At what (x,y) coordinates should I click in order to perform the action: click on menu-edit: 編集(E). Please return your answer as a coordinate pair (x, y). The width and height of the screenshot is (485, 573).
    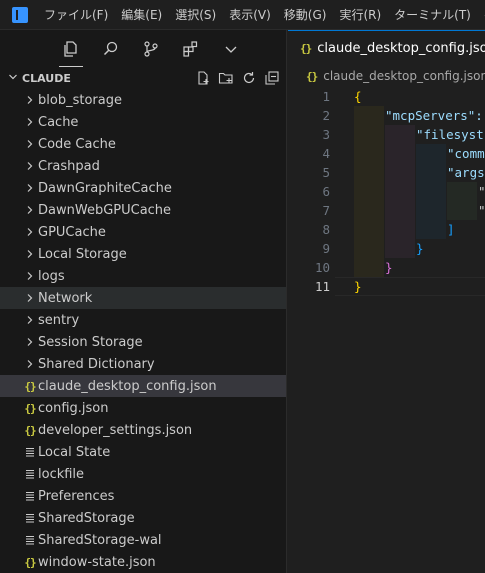
    Looking at the image, I should click on (141, 14).